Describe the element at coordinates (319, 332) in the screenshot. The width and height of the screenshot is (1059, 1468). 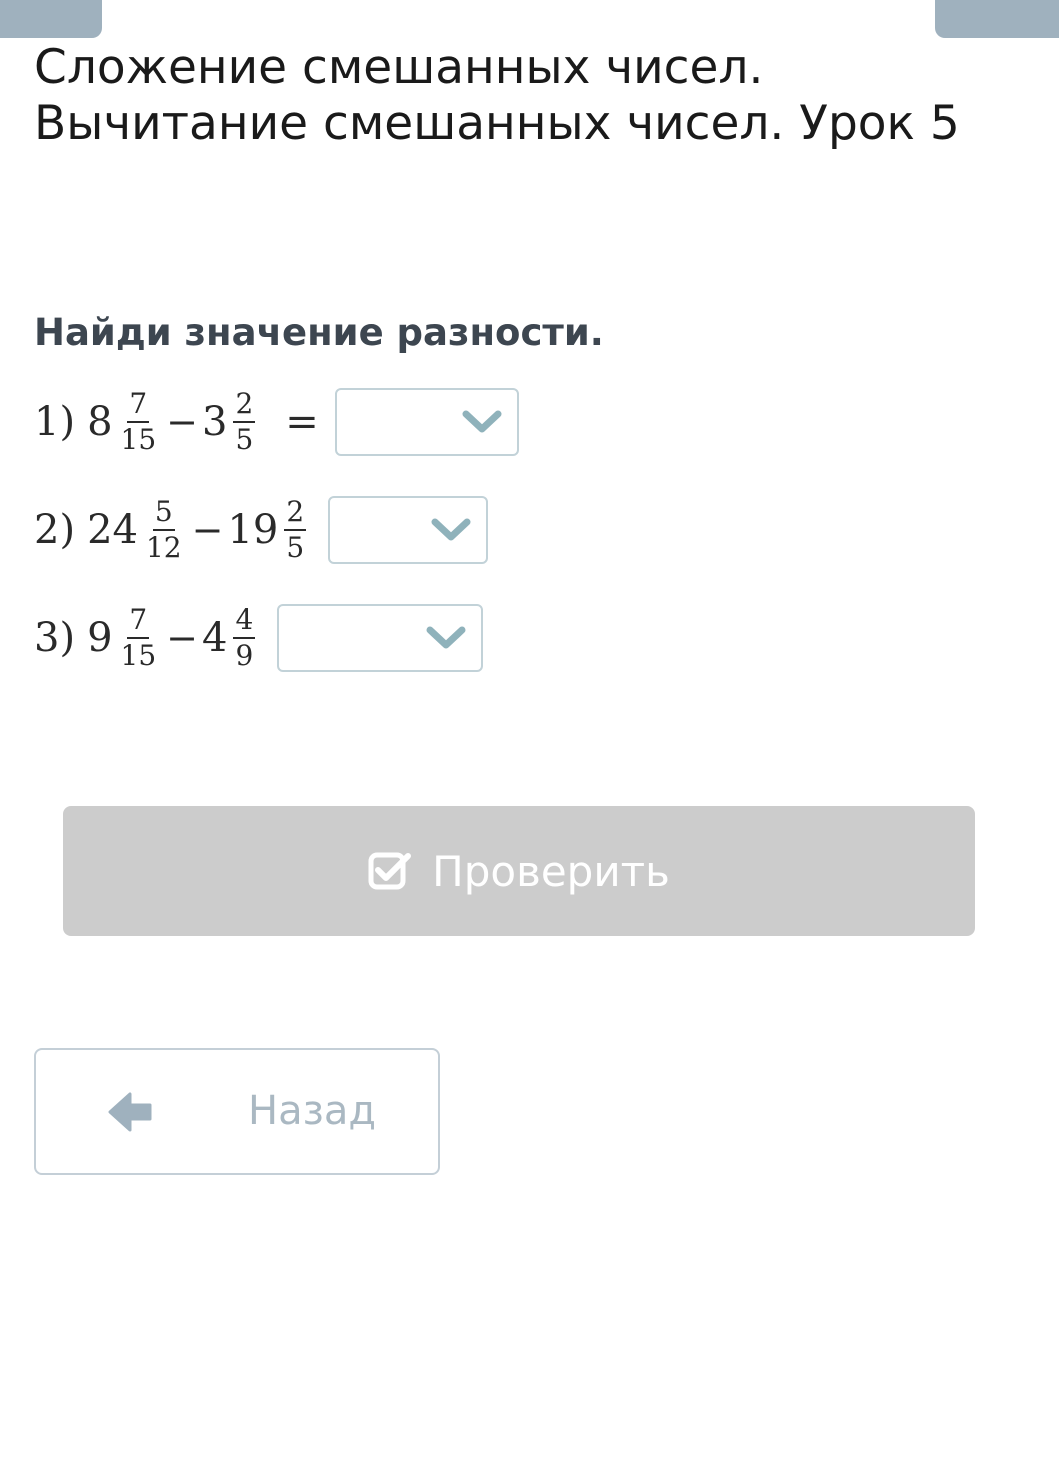
I see `task-instruction: Найди значение разности.` at that location.